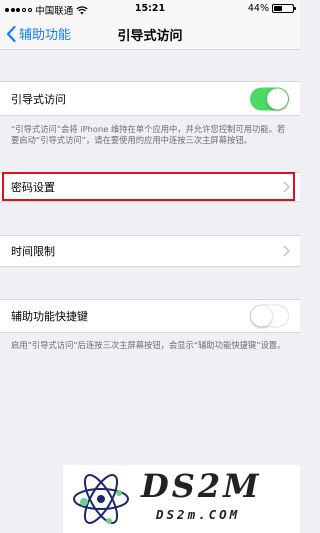 The width and height of the screenshot is (320, 533). I want to click on watermark-domain: DS2m.COM, so click(198, 514).